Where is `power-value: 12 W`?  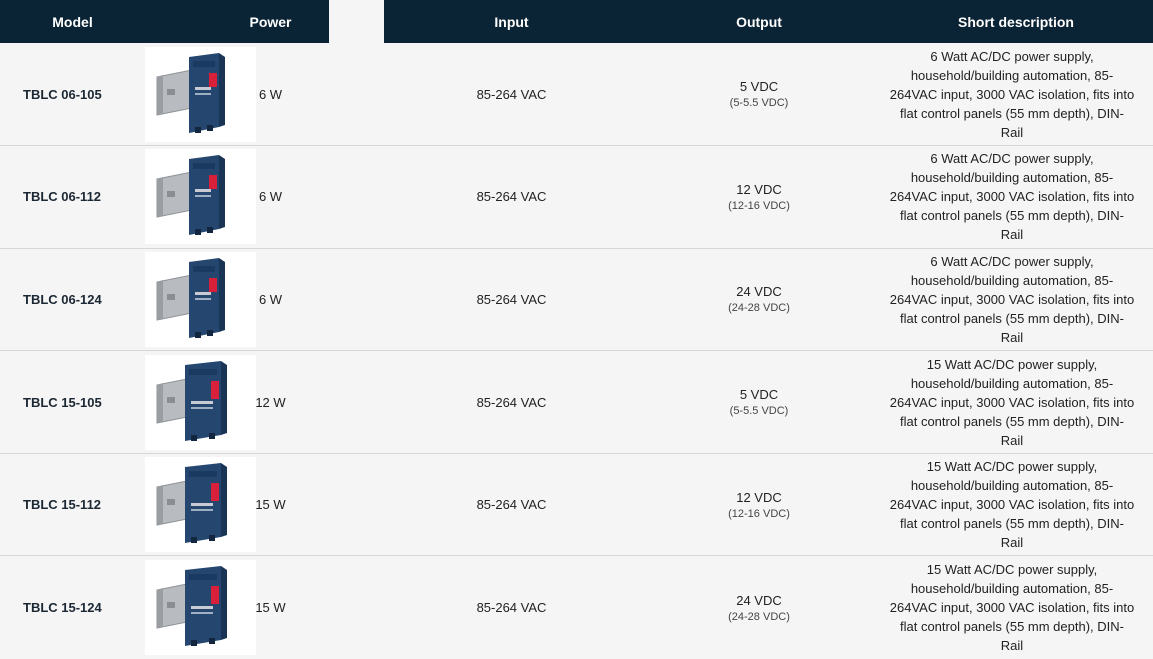
power-value: 12 W is located at coordinates (270, 402).